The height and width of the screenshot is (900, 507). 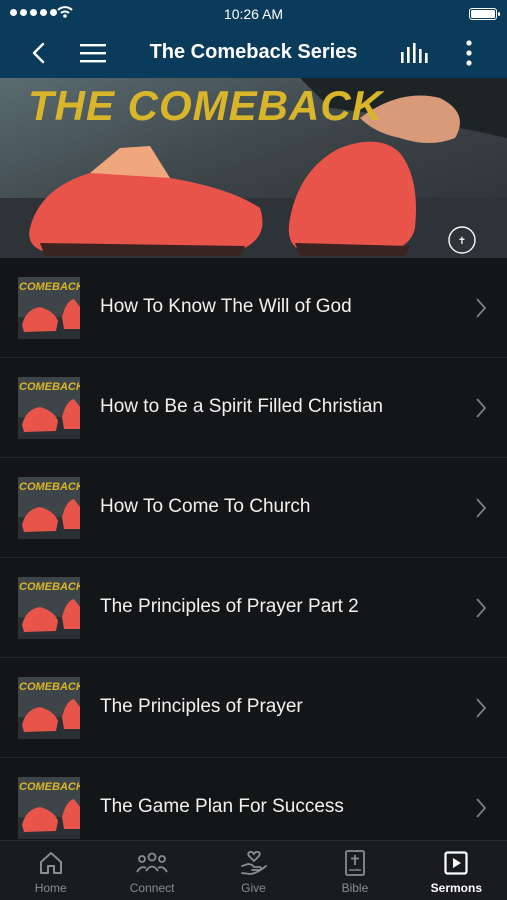 I want to click on audio-bars-icon, so click(x=414, y=53).